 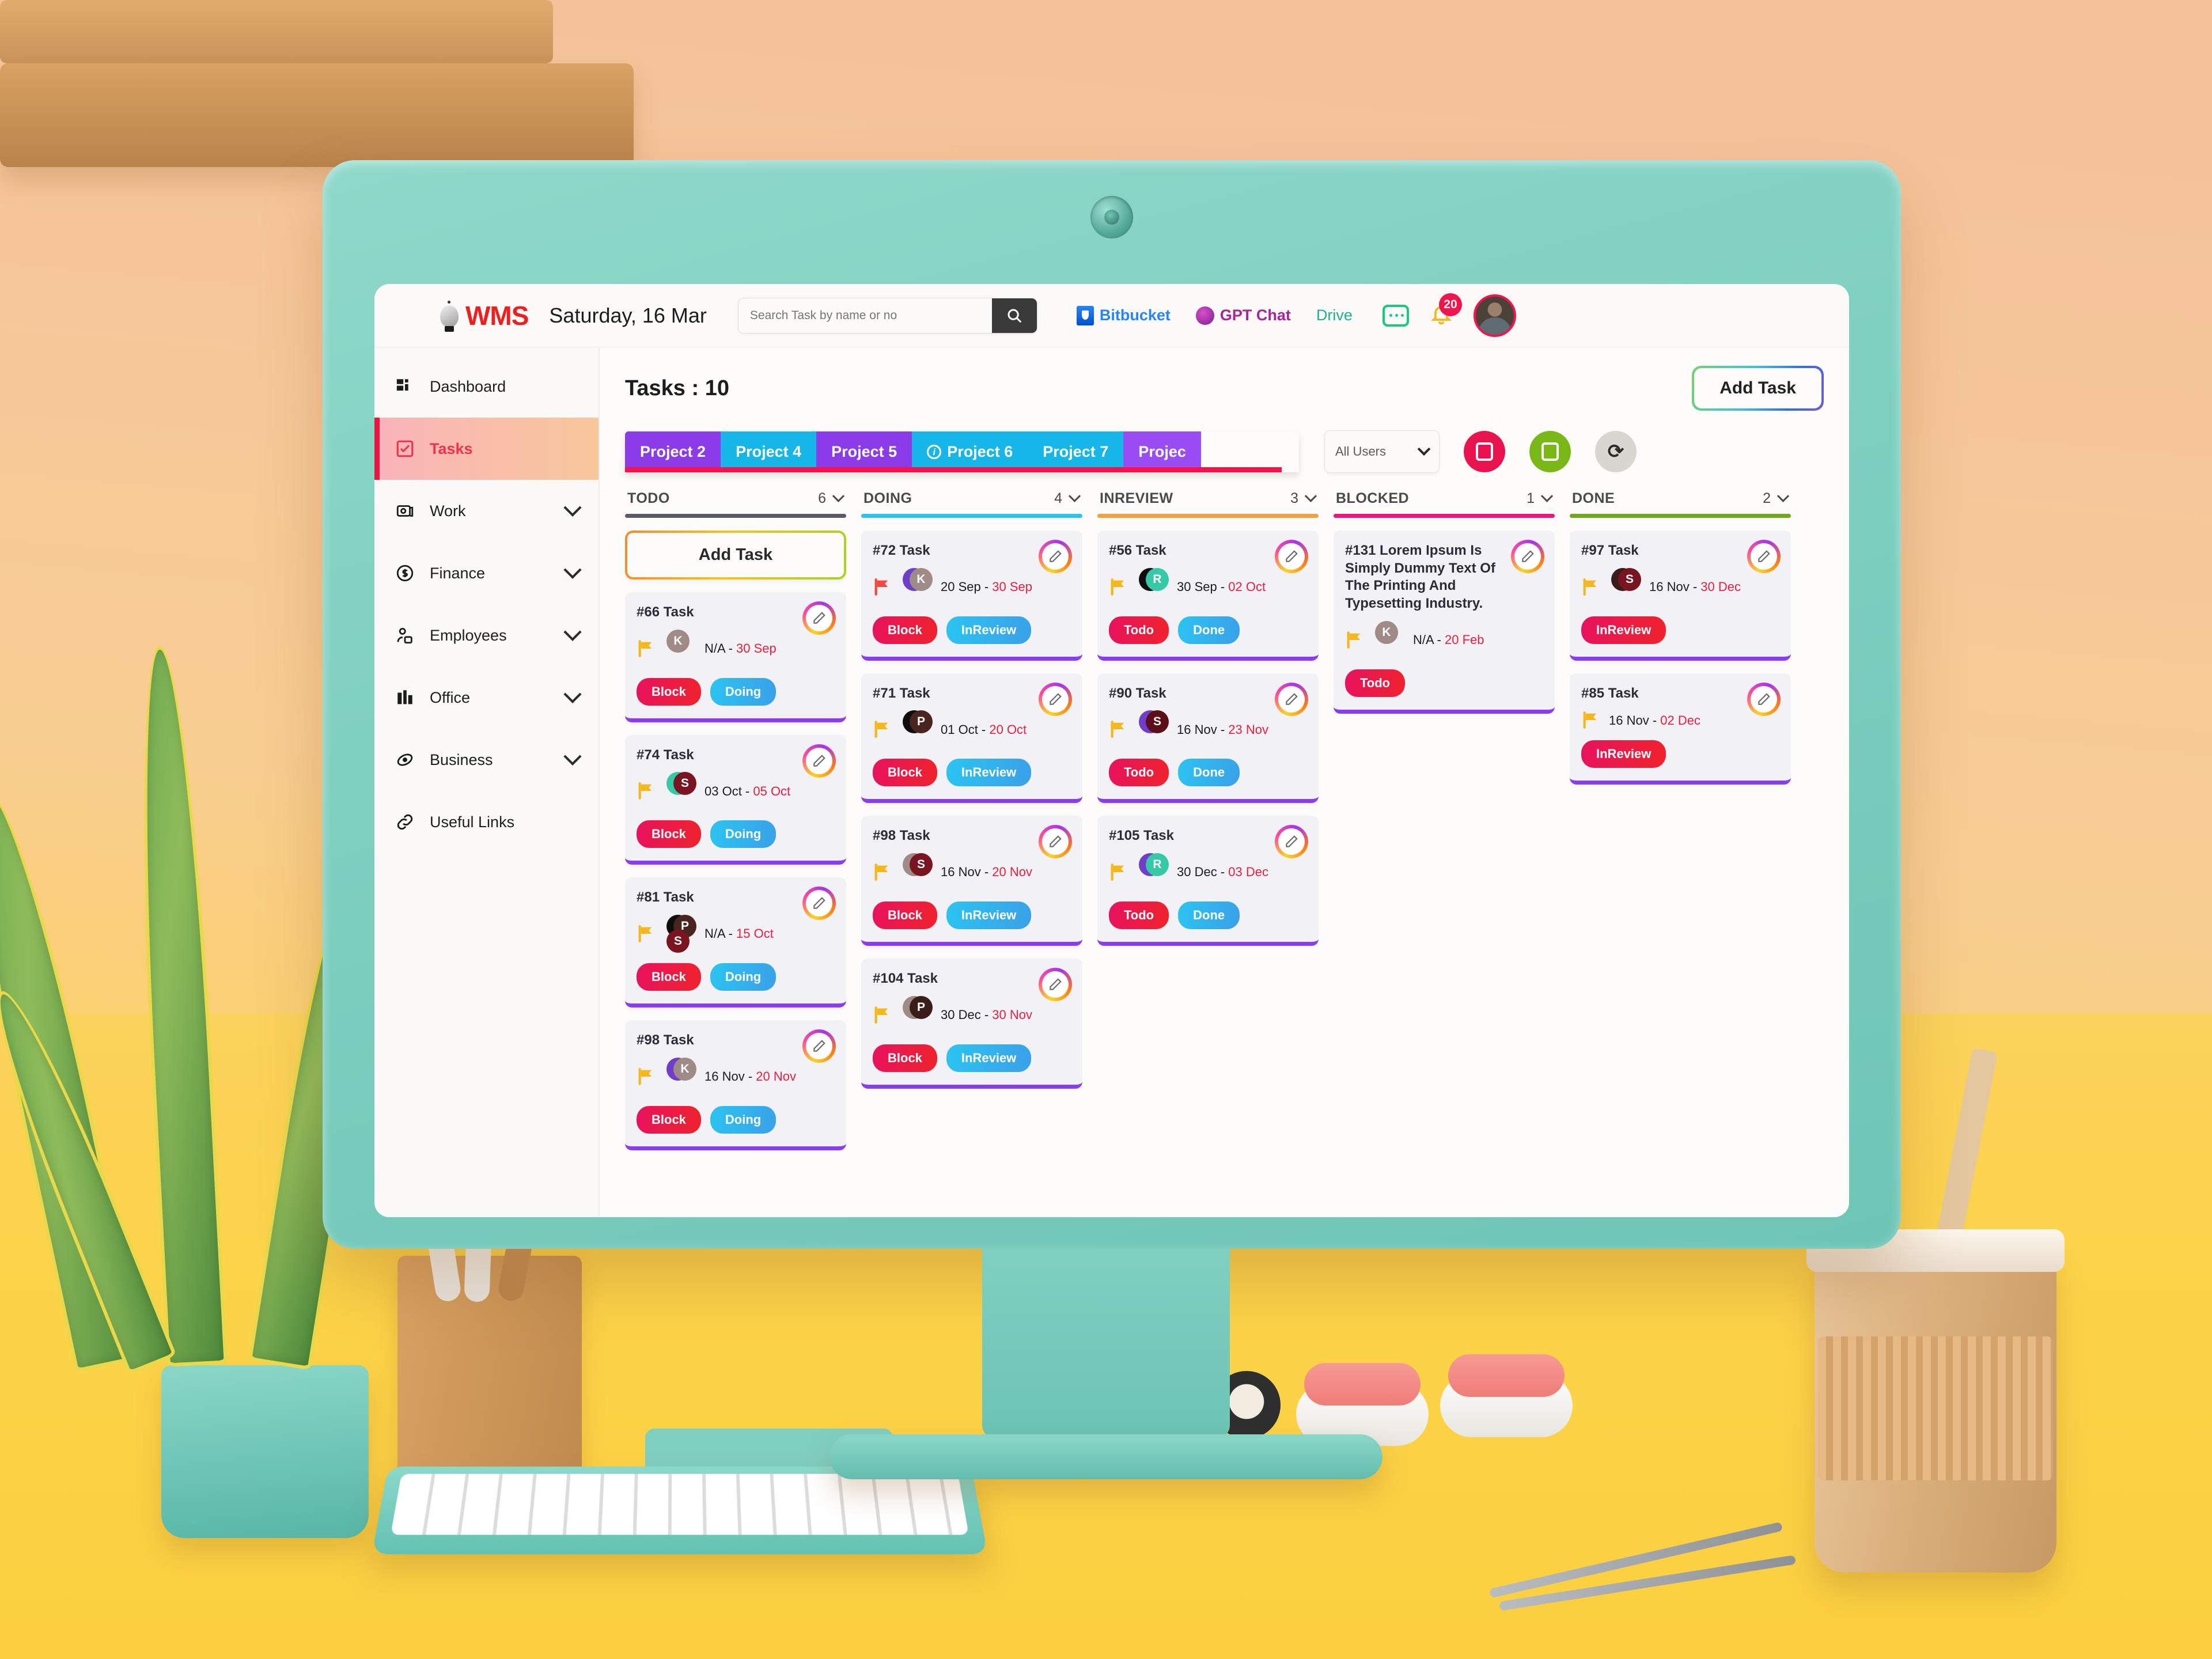 What do you see at coordinates (1123, 315) in the screenshot?
I see `link-bitbucket: Bitbucket` at bounding box center [1123, 315].